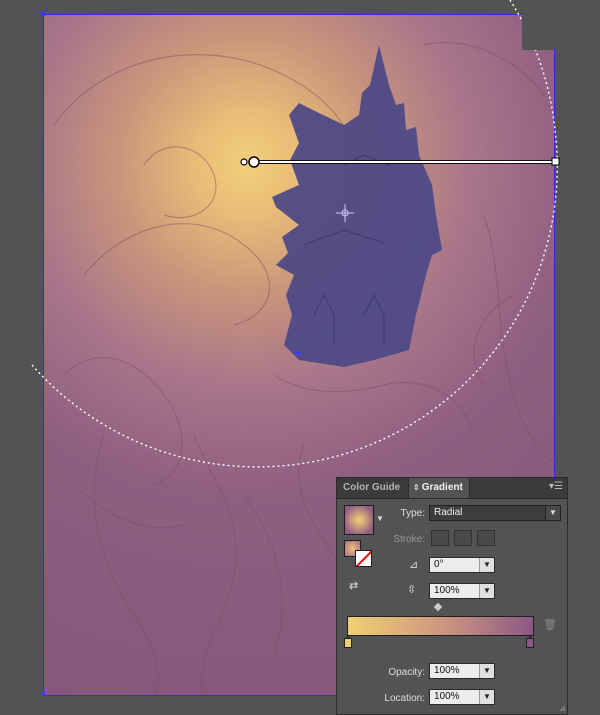 Image resolution: width=600 pixels, height=715 pixels. What do you see at coordinates (298, 353) in the screenshot?
I see `selection-anchor` at bounding box center [298, 353].